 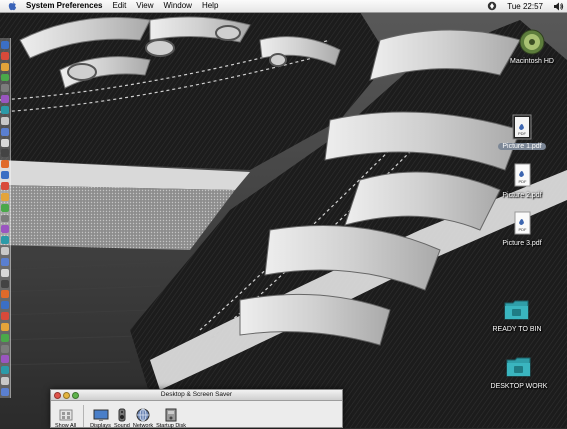 What do you see at coordinates (122, 415) in the screenshot?
I see `sound-icon` at bounding box center [122, 415].